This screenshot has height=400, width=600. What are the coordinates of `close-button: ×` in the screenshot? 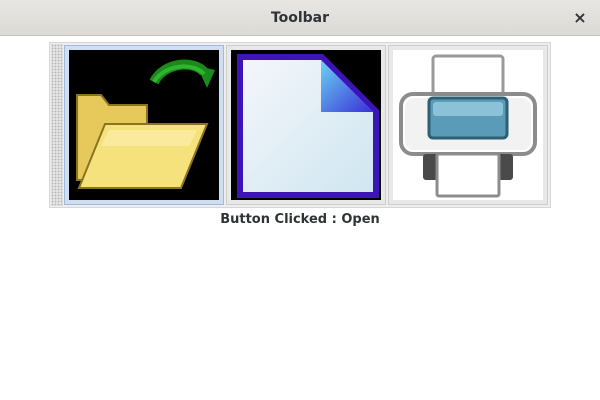 It's located at (580, 18).